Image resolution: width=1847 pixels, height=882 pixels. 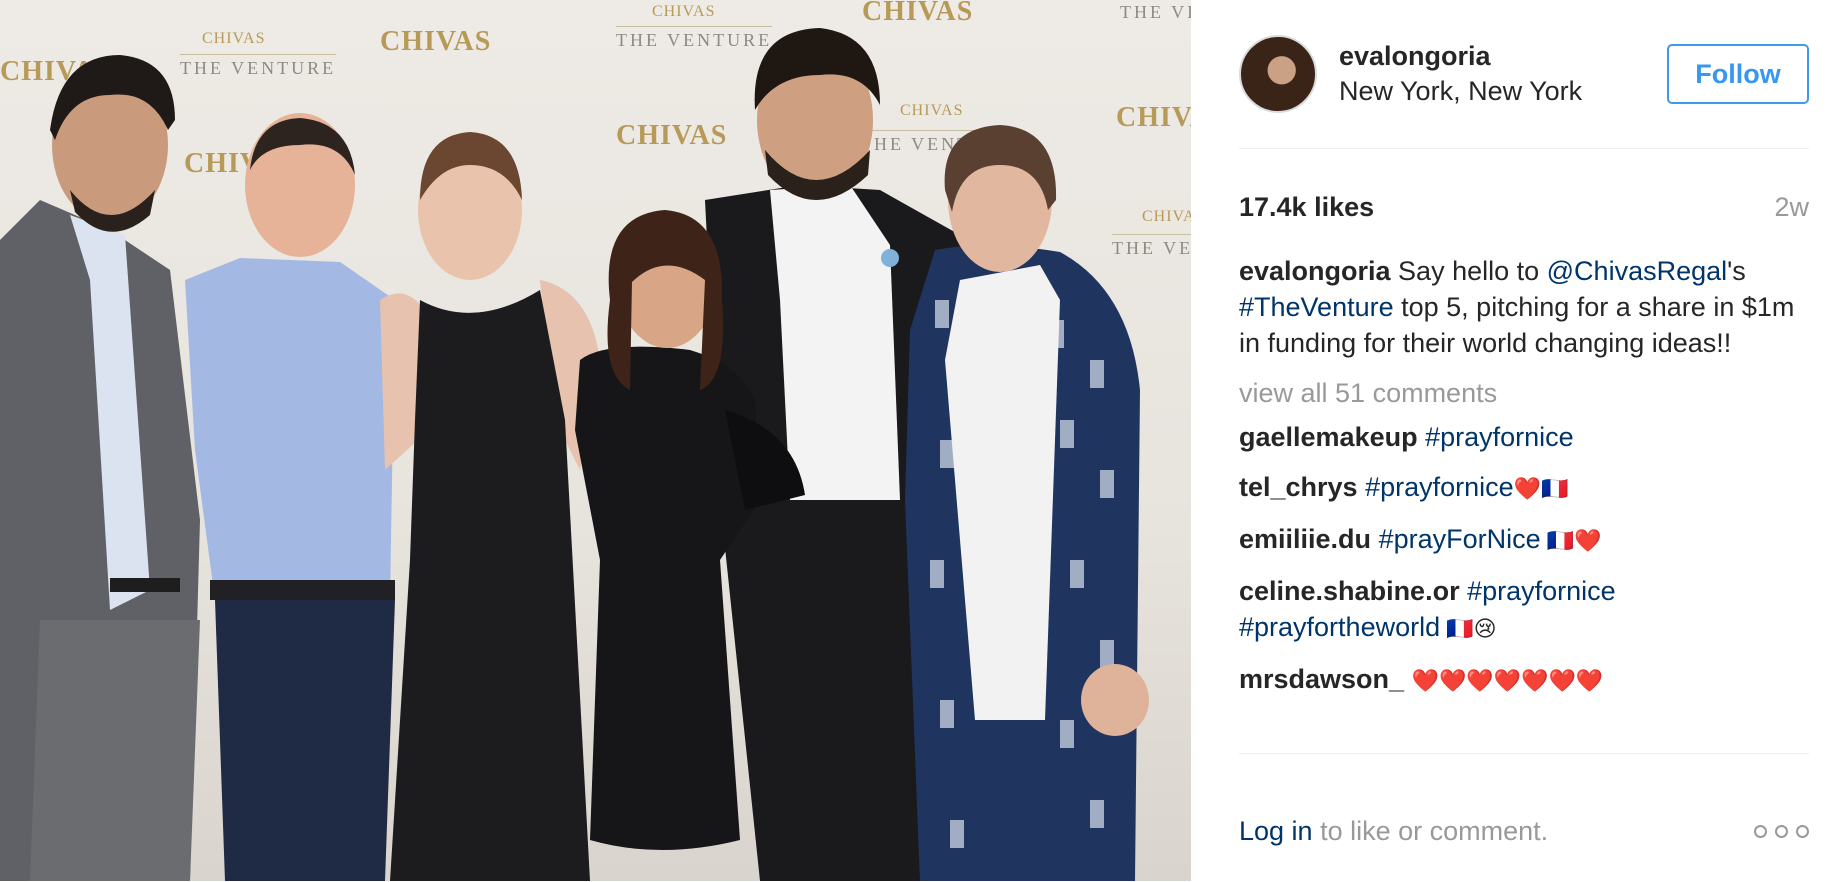 What do you see at coordinates (1278, 74) in the screenshot?
I see `avatar` at bounding box center [1278, 74].